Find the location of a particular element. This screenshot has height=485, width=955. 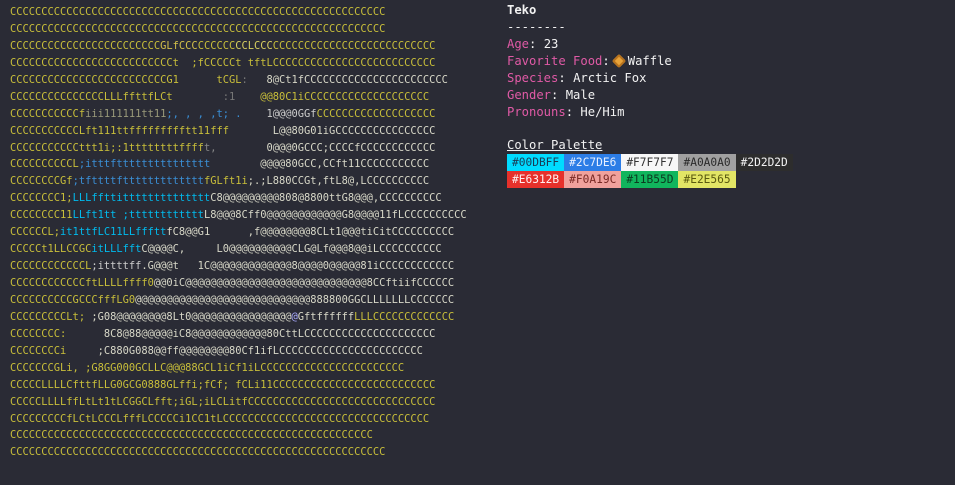

ascii-art-segment: fLCt is located at coordinates (160, 96).